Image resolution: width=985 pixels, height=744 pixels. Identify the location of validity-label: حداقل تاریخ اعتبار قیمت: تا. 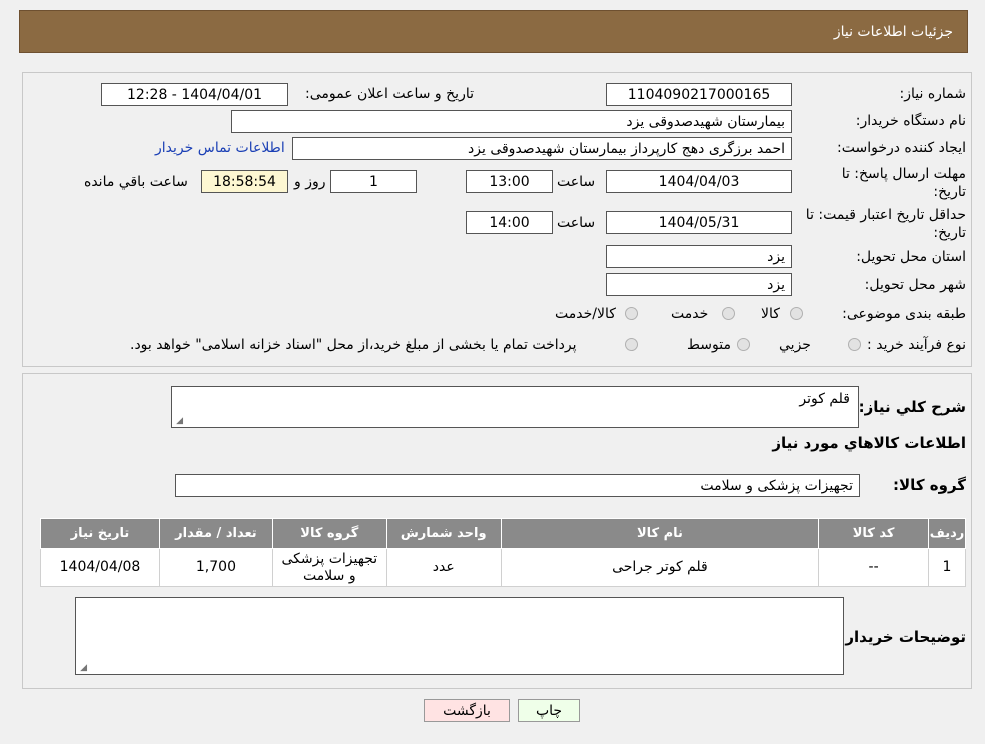
(885, 215).